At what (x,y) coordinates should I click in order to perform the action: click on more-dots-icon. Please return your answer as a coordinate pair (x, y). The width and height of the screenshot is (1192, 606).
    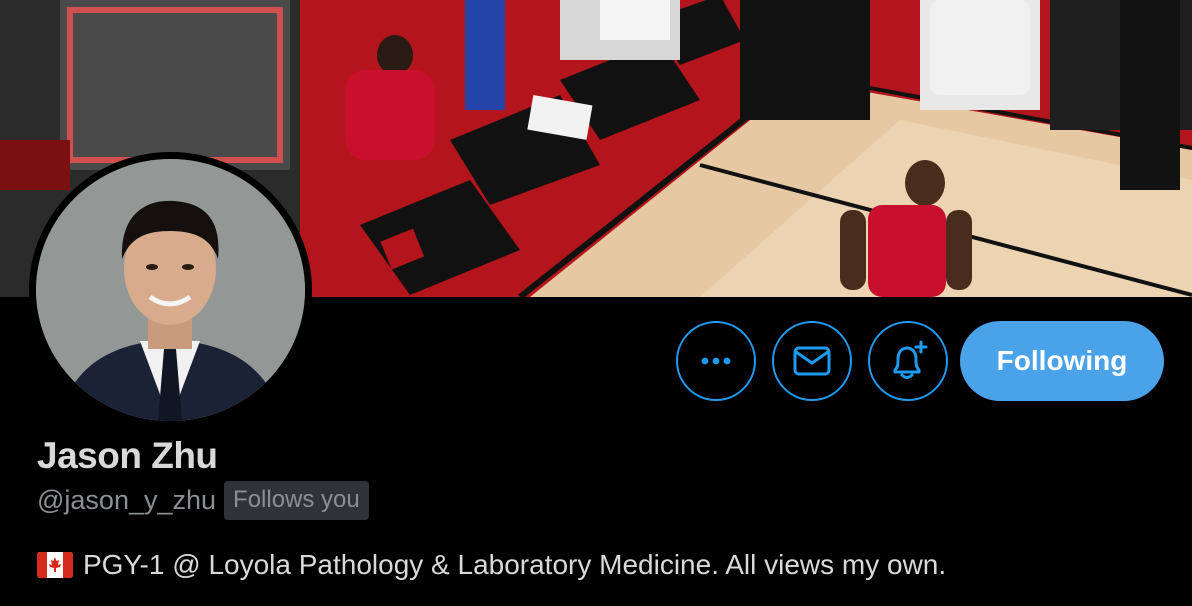
    Looking at the image, I should click on (716, 361).